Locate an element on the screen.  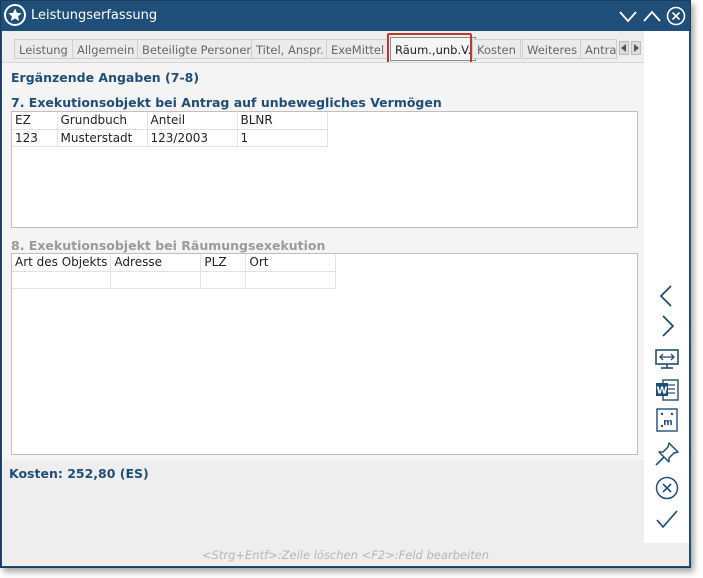
cell-ort is located at coordinates (291, 280).